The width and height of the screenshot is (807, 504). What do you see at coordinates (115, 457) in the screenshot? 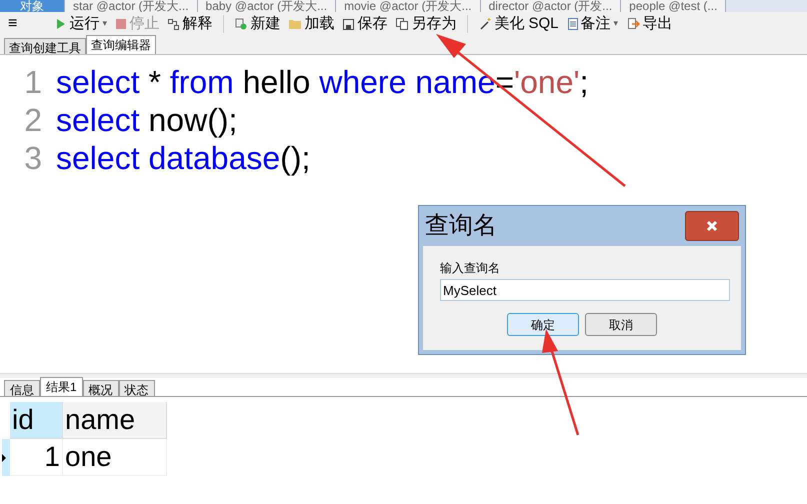
I see `table-cell: one` at bounding box center [115, 457].